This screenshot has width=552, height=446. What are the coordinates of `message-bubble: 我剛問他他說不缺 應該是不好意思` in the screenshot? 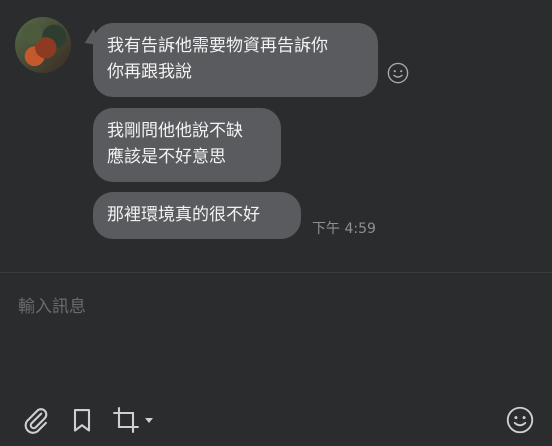 It's located at (187, 145).